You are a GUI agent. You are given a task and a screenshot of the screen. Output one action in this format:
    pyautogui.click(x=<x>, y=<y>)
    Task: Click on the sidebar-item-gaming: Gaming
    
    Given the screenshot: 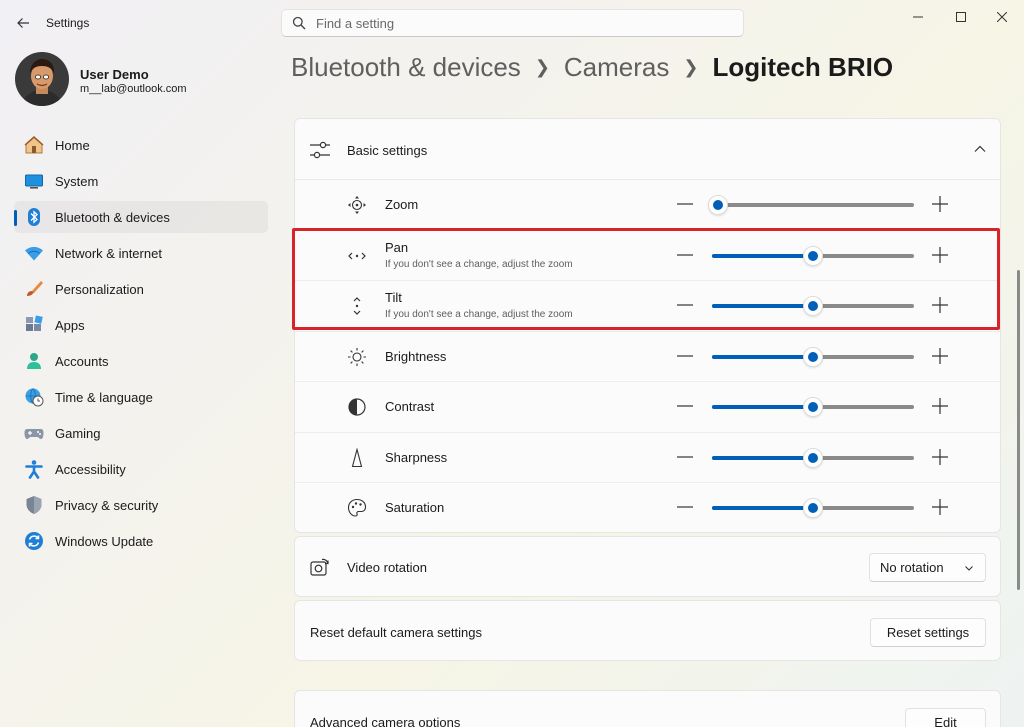 What is the action you would take?
    pyautogui.click(x=141, y=433)
    